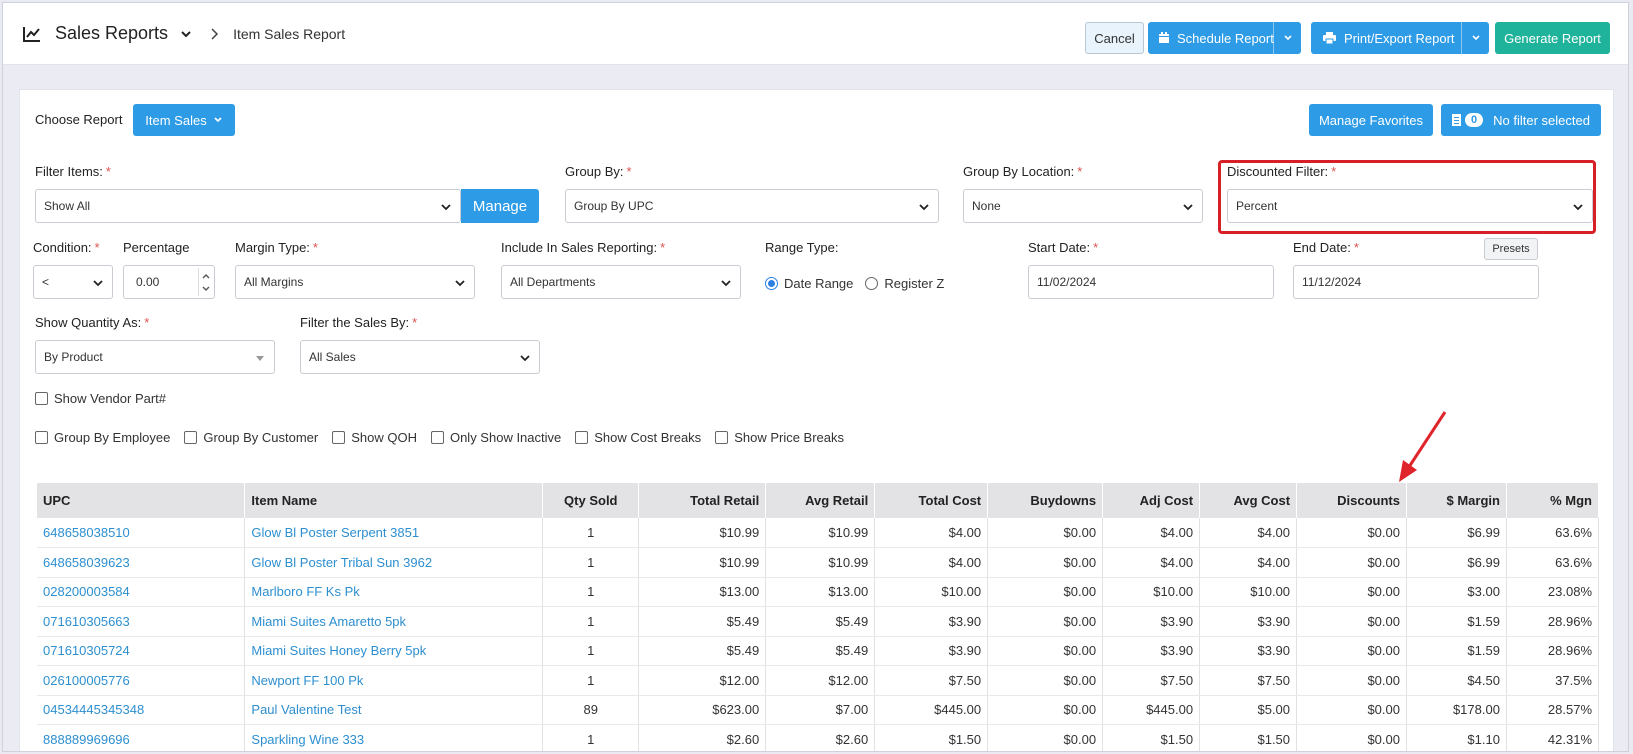 The height and width of the screenshot is (754, 1633). Describe the element at coordinates (553, 282) in the screenshot. I see `include-reporting-value: All Departments` at that location.